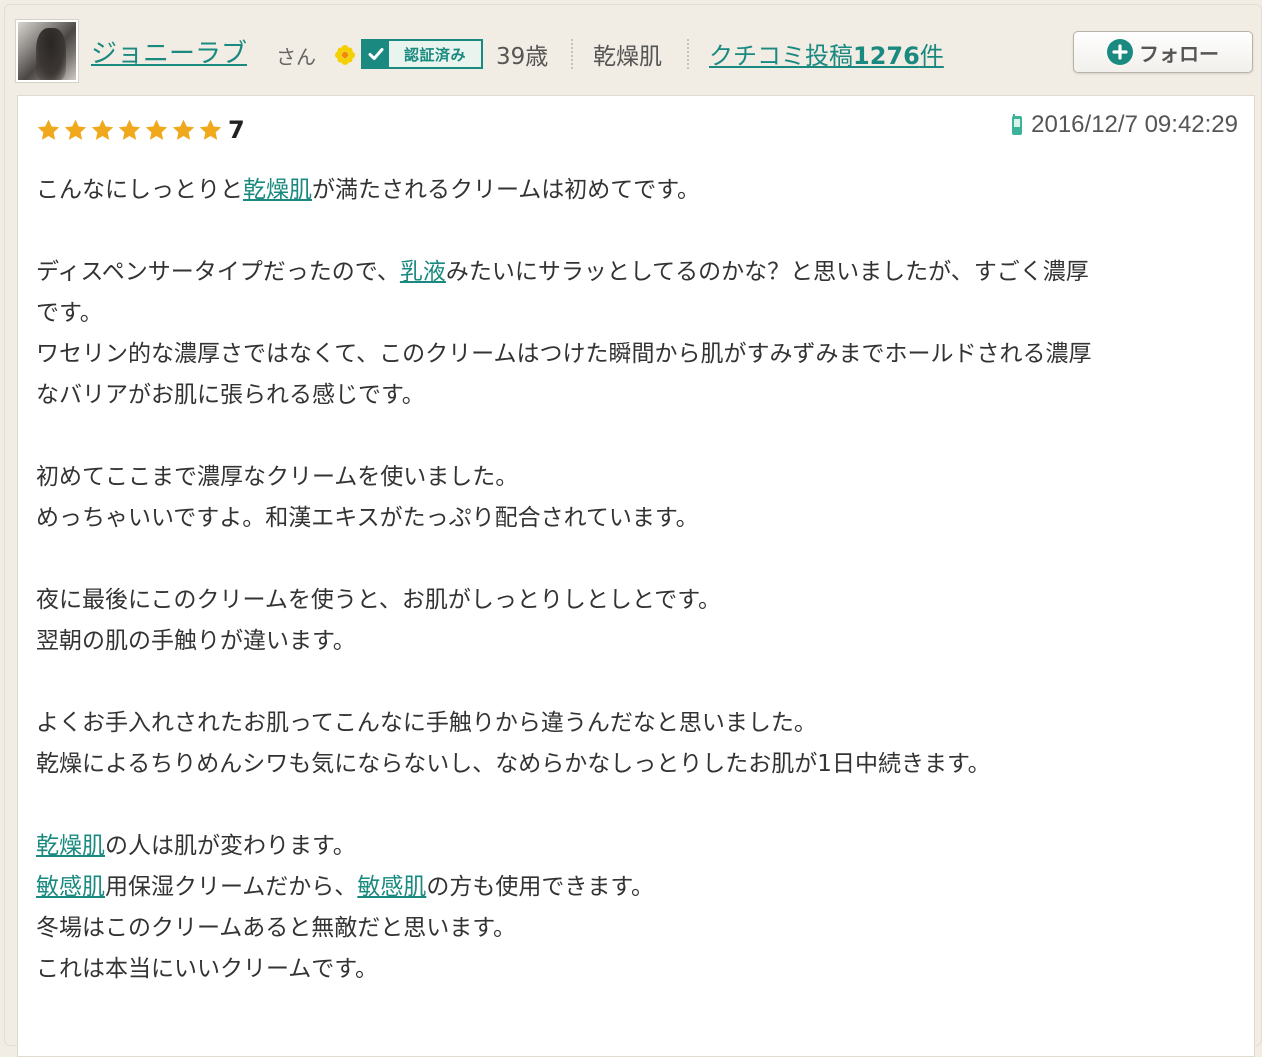  Describe the element at coordinates (276, 928) in the screenshot. I see `review-text: 冬場はこのクリームあると無敵だと思います。` at that location.